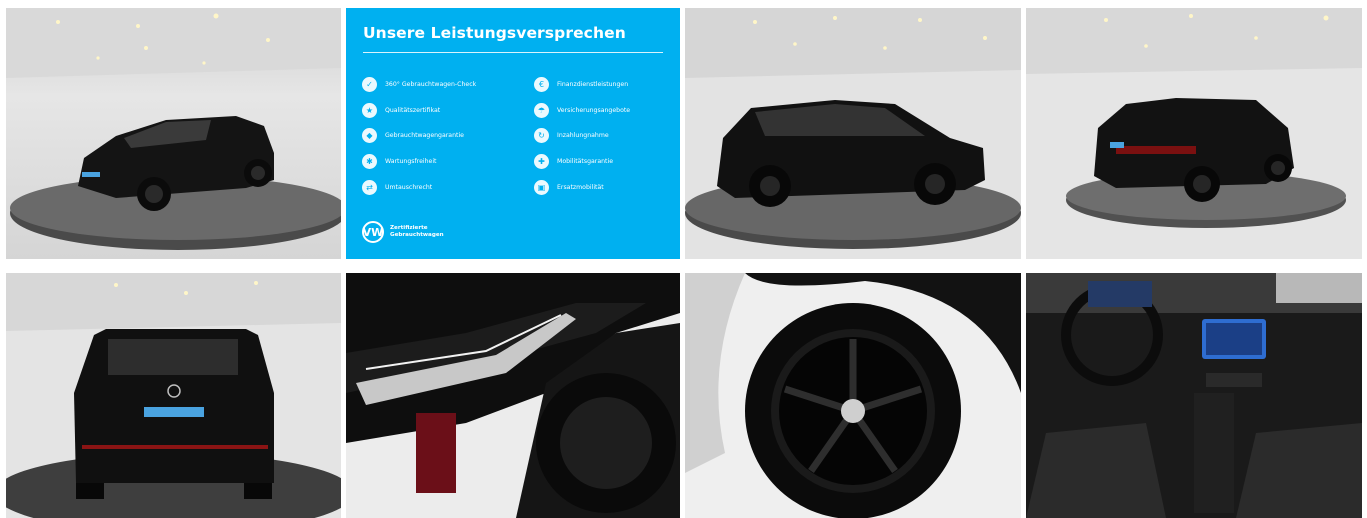  What do you see at coordinates (369, 85) in the screenshot?
I see `360-check-icon: ✓` at bounding box center [369, 85].